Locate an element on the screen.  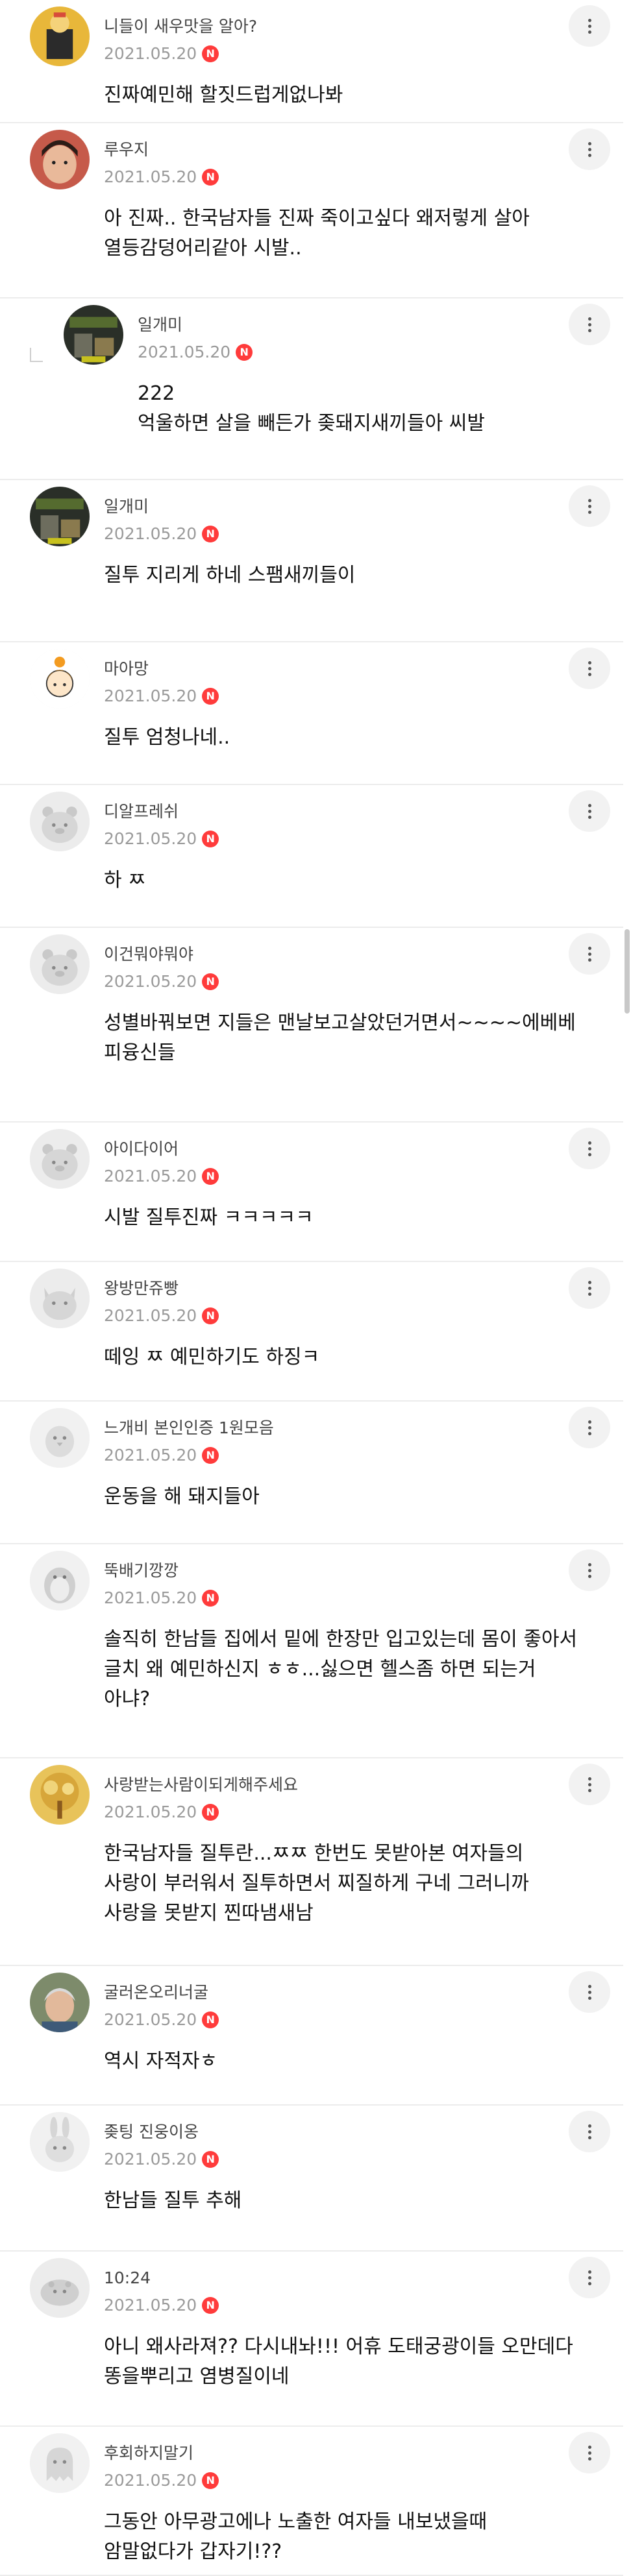
comment-text-line: 한국남자들 질투란...ㅉㅉ 한번도 못받아본 여자들의 is located at coordinates (314, 1853).